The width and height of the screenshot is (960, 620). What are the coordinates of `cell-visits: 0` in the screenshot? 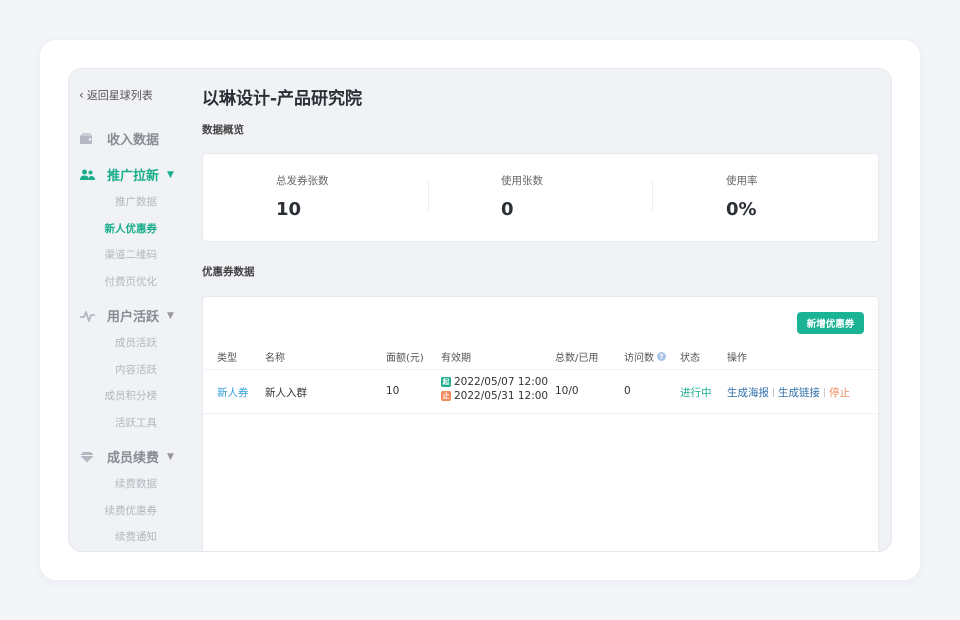 It's located at (627, 391).